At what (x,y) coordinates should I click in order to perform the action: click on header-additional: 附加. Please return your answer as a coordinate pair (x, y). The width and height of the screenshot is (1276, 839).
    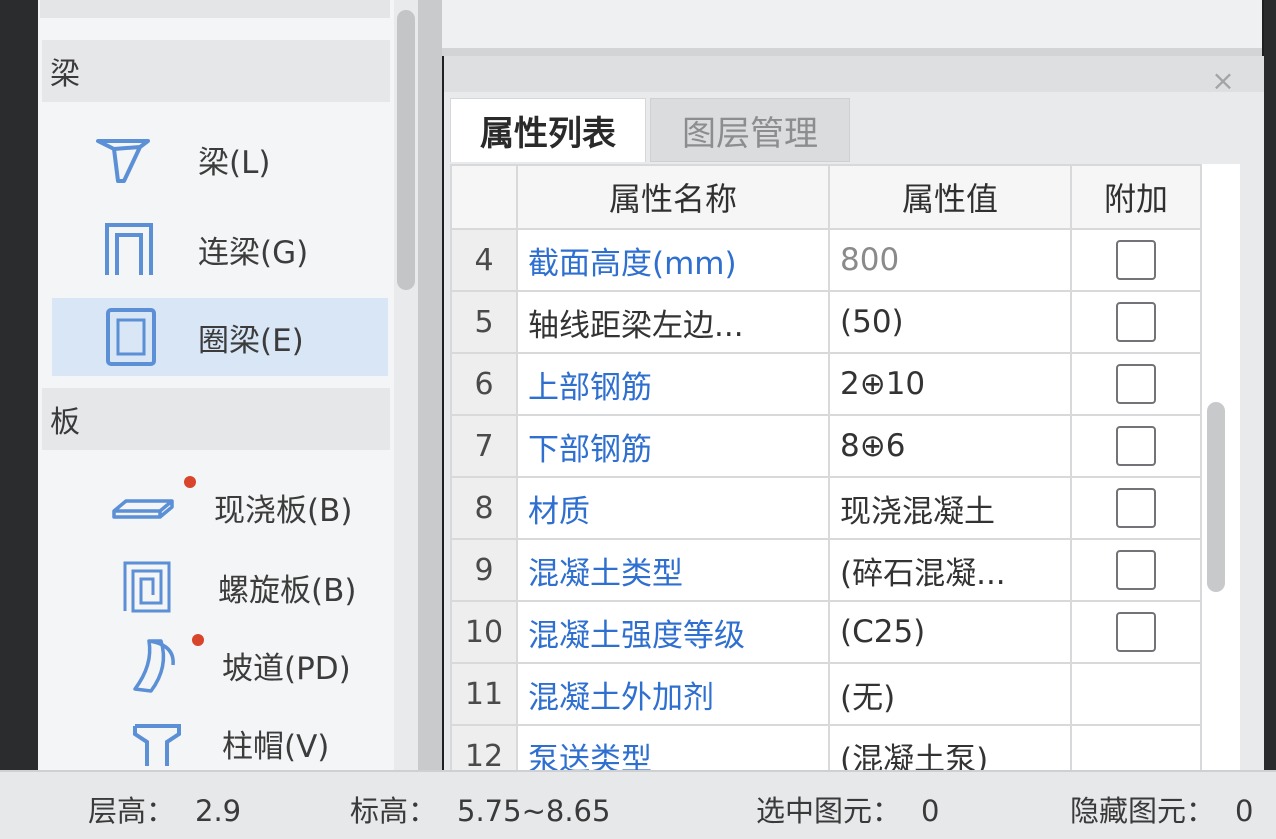
    Looking at the image, I should click on (1136, 197).